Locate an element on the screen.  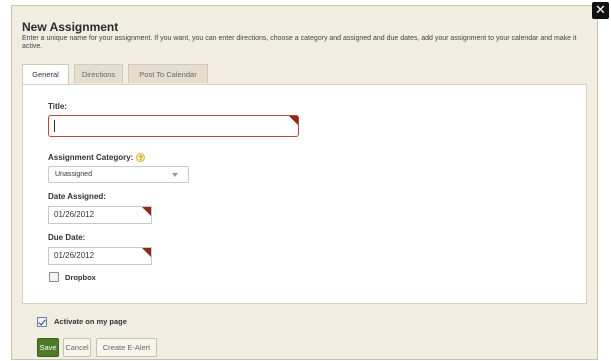
date-assigned-label: Date Assigned: is located at coordinates (77, 196).